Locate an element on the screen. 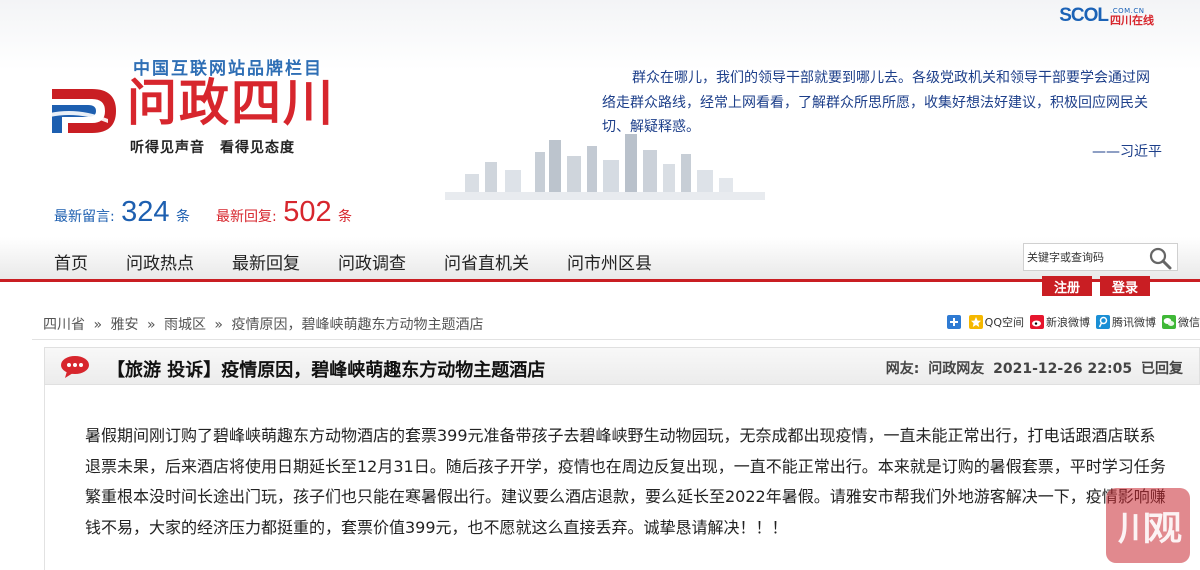 This screenshot has height=570, width=1200. tencent-weibo-icon is located at coordinates (1103, 322).